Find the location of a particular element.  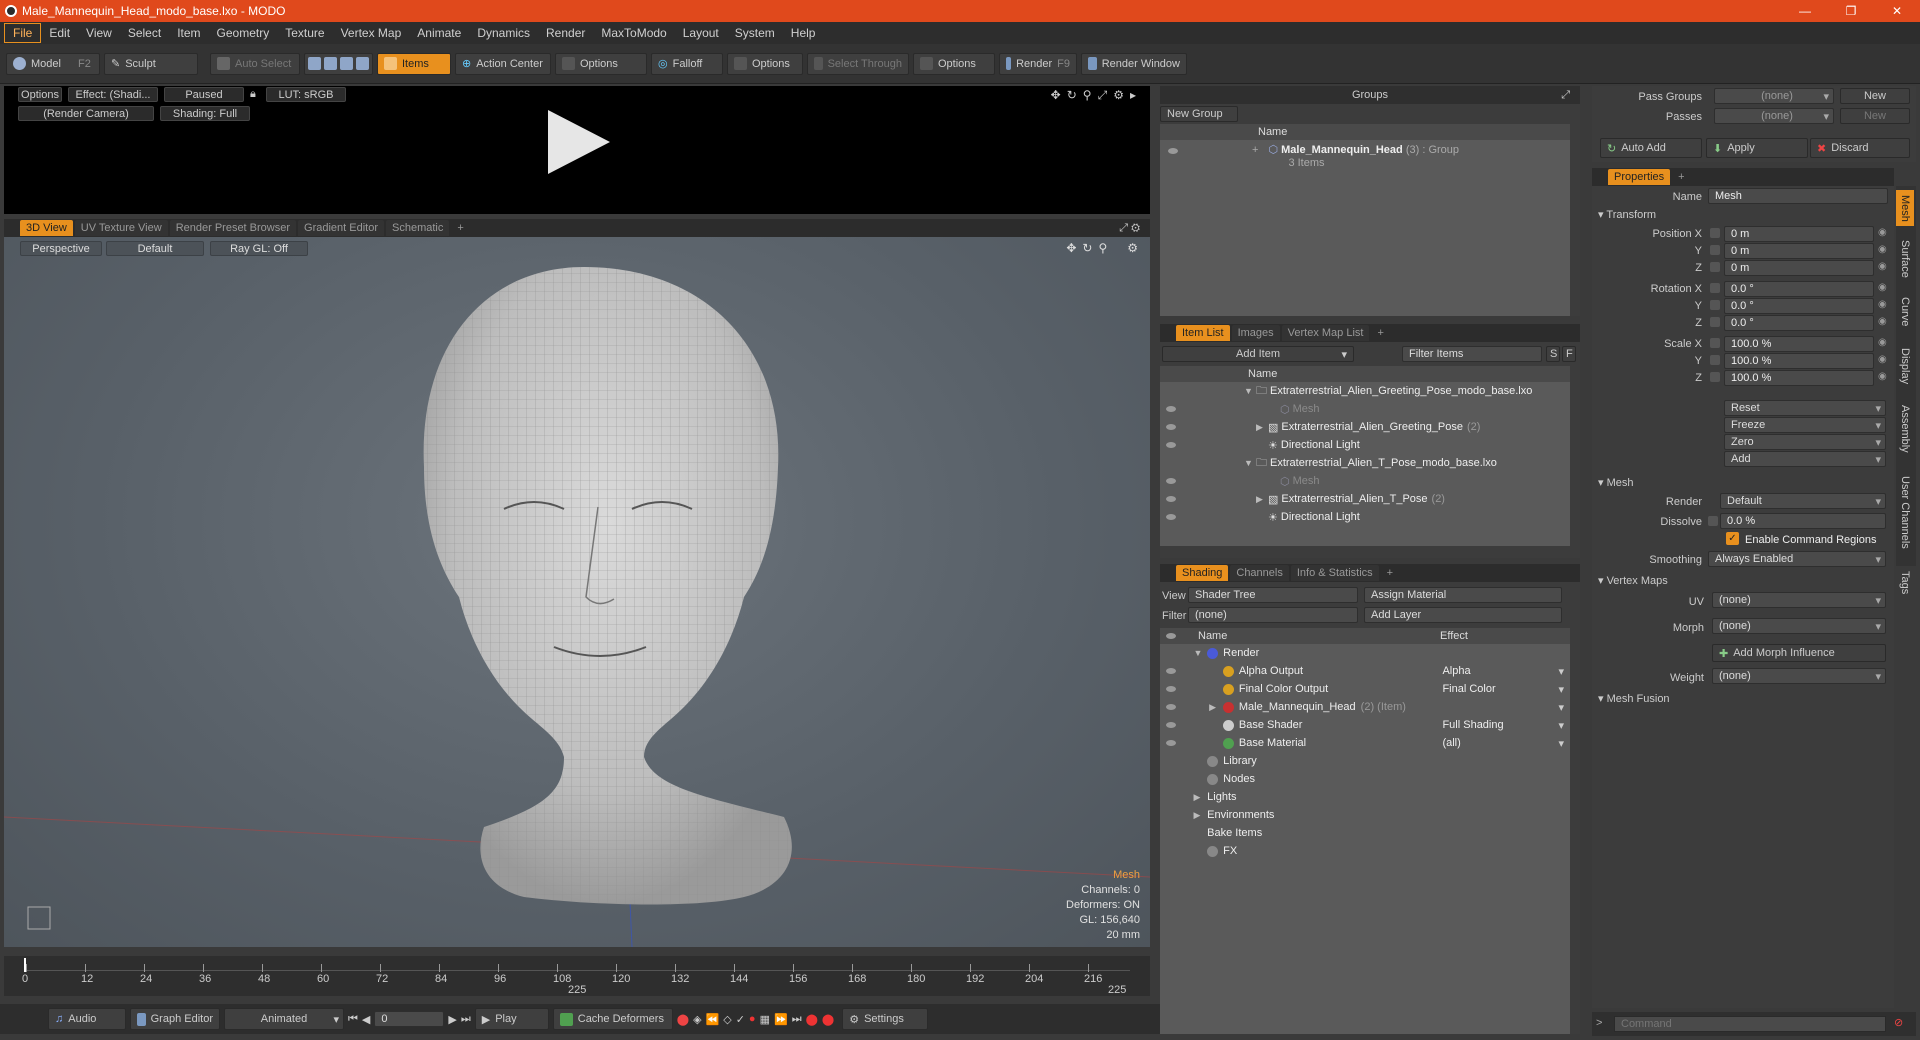

shader-tree-row: Base Shader Full Shading ▾ is located at coordinates (1365, 725).